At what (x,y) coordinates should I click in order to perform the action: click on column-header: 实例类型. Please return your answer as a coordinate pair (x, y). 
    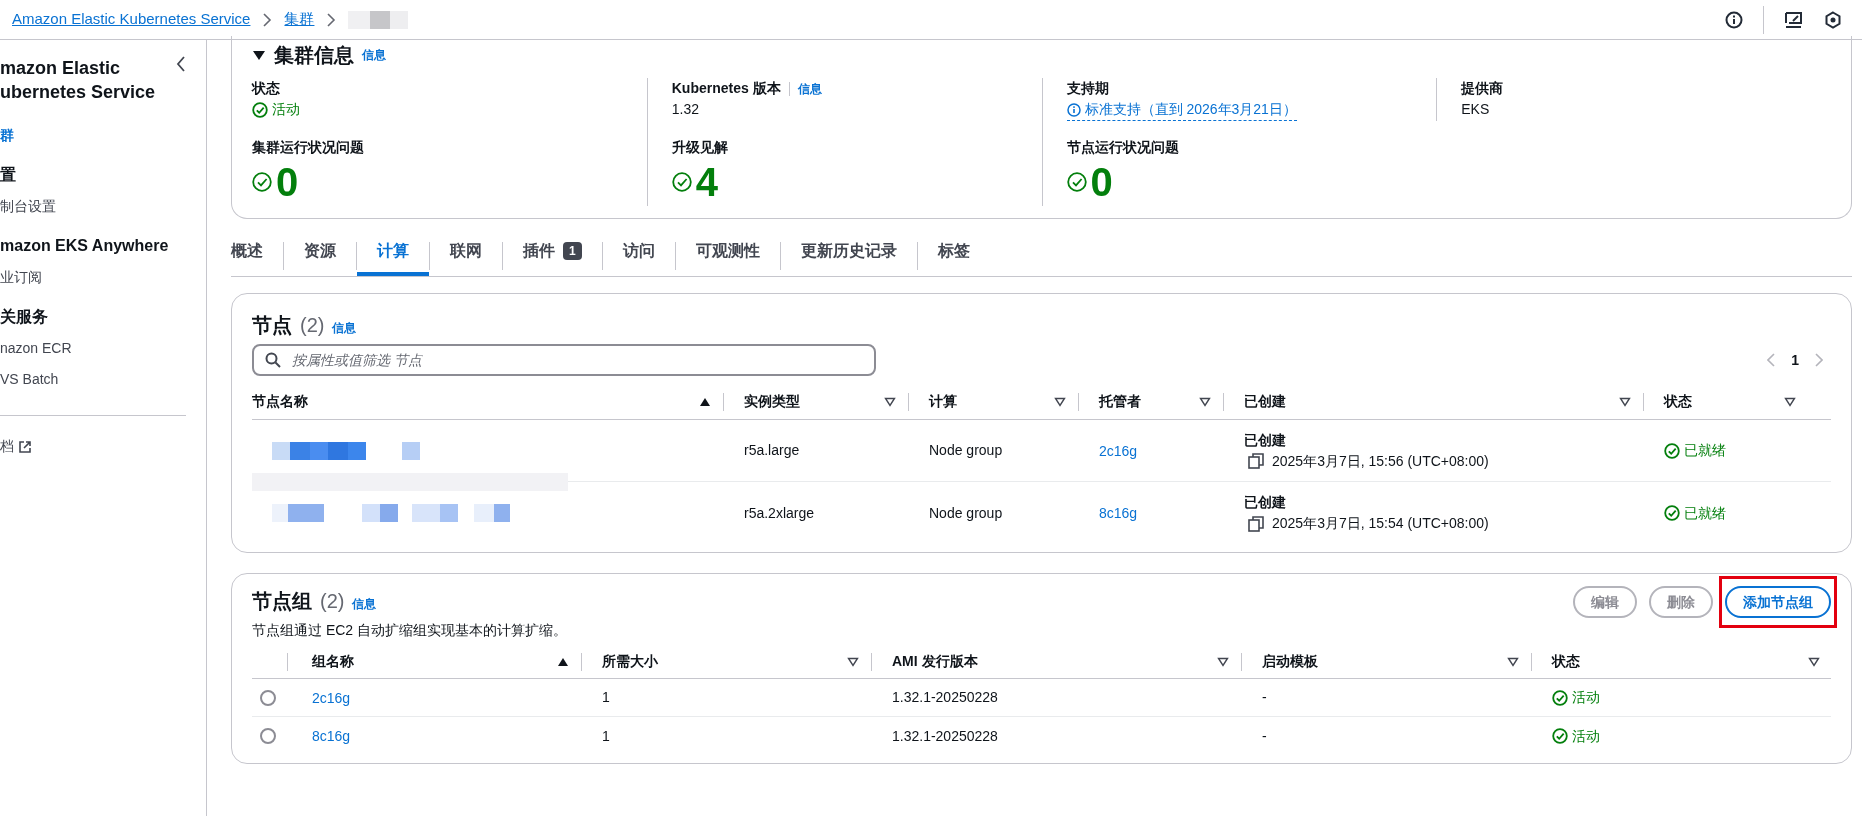
    Looking at the image, I should click on (772, 401).